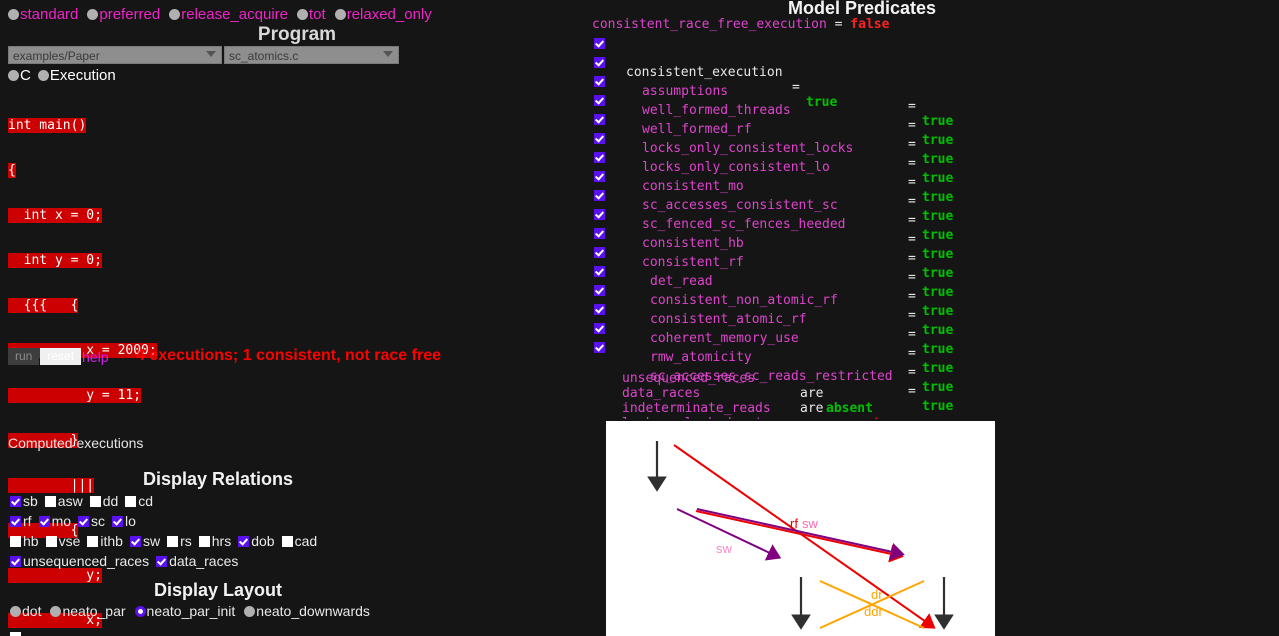 This screenshot has width=1279, height=636. I want to click on relation-toggle-asw: asw, so click(63, 501).